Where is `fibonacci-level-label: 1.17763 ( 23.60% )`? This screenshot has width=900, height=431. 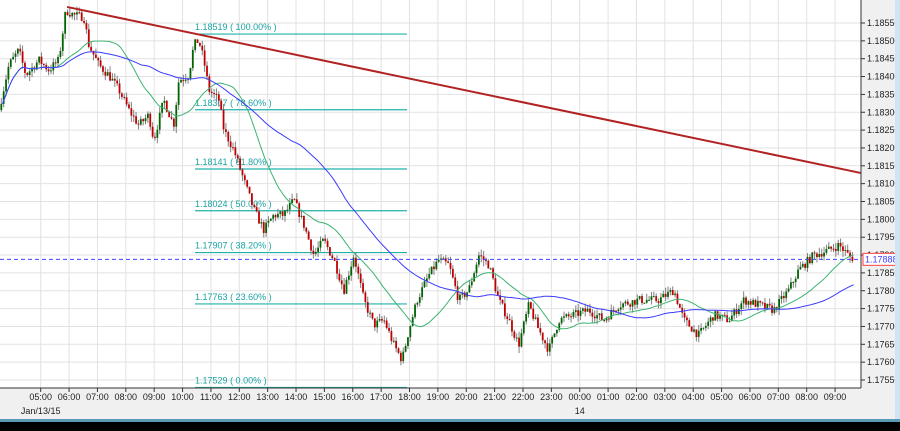
fibonacci-level-label: 1.17763 ( 23.60% ) is located at coordinates (233, 297).